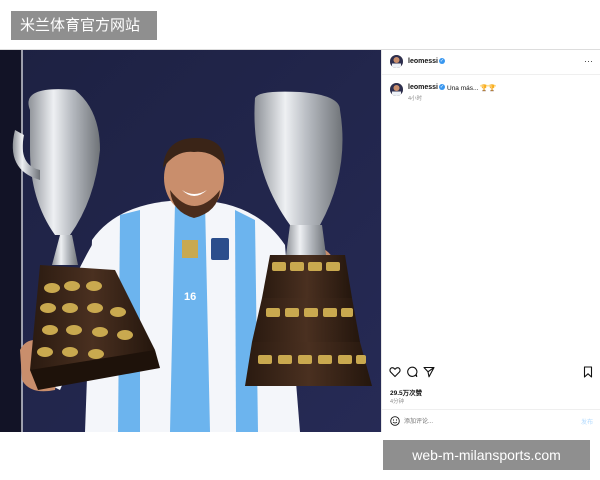 Image resolution: width=600 pixels, height=480 pixels. What do you see at coordinates (395, 421) in the screenshot?
I see `emoji-icon` at bounding box center [395, 421].